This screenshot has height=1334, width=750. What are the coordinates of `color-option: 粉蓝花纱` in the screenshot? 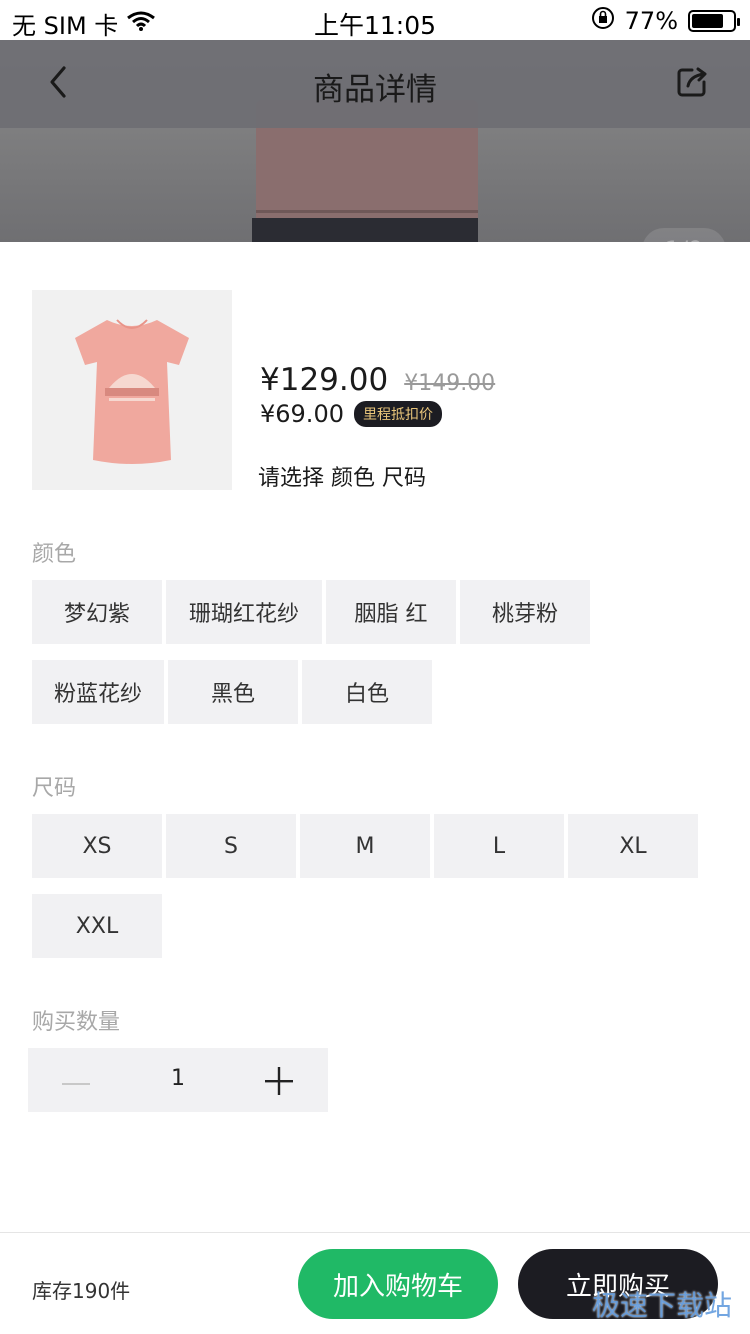 It's located at (98, 692).